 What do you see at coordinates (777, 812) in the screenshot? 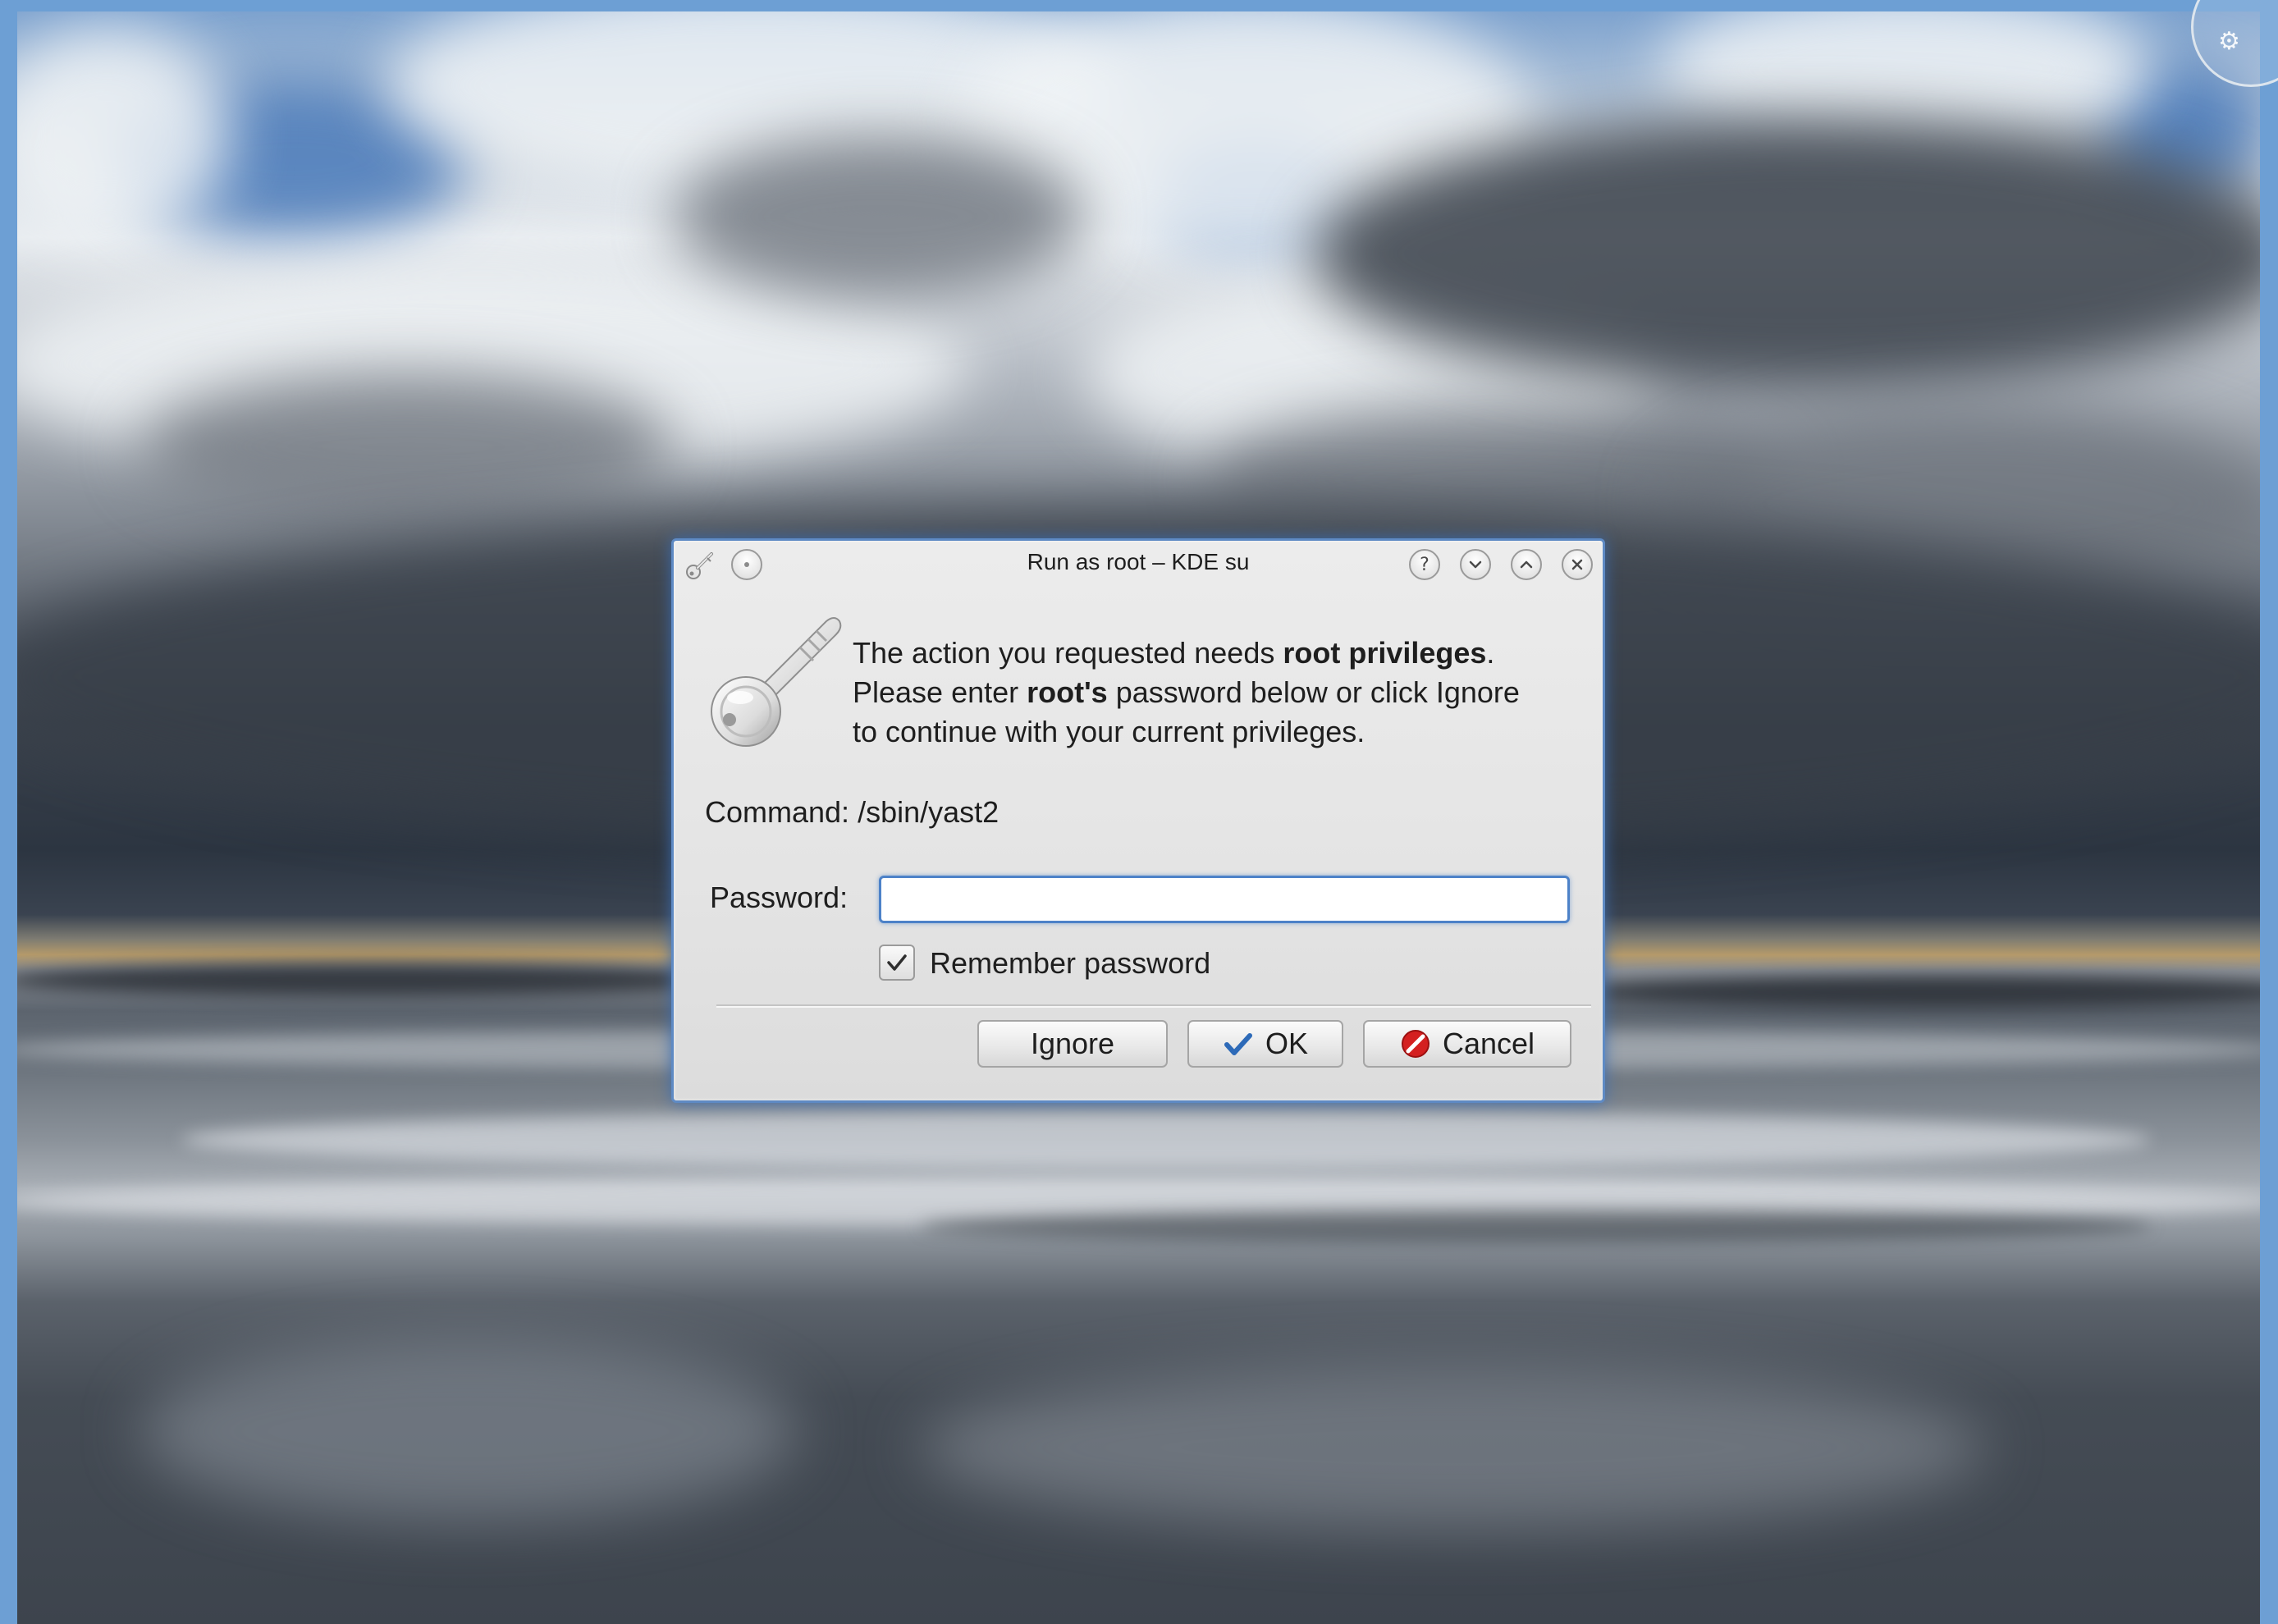
I see `command-label: Command:` at bounding box center [777, 812].